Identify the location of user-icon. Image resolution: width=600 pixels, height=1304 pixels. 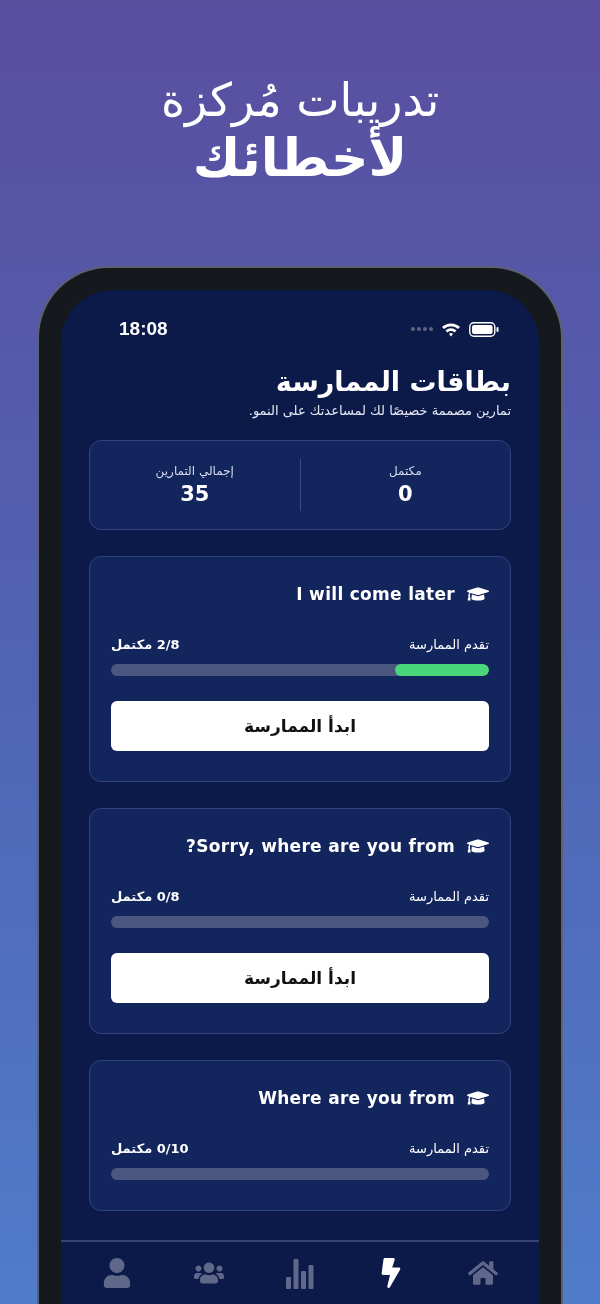
(117, 1273).